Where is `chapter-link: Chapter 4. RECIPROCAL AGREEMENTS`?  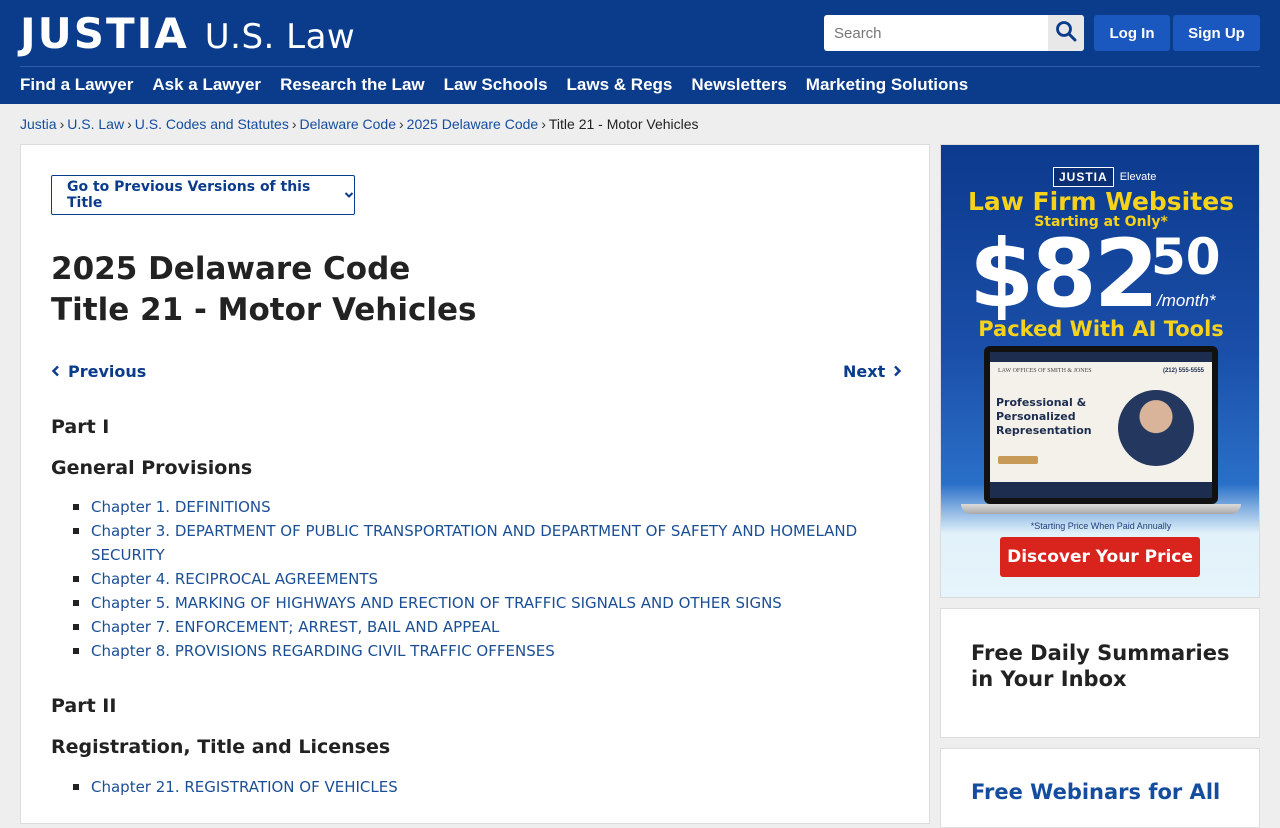 chapter-link: Chapter 4. RECIPROCAL AGREEMENTS is located at coordinates (234, 579).